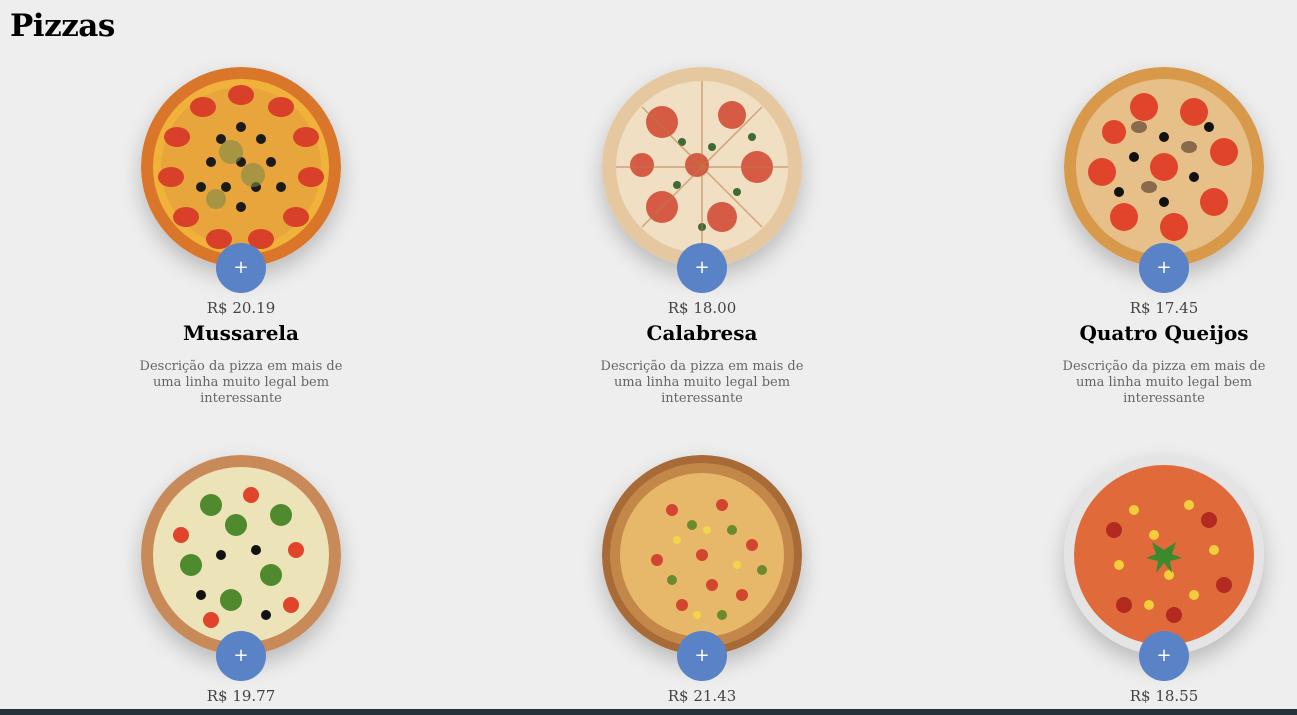 The image size is (1297, 715). I want to click on bottom-bar, so click(648, 712).